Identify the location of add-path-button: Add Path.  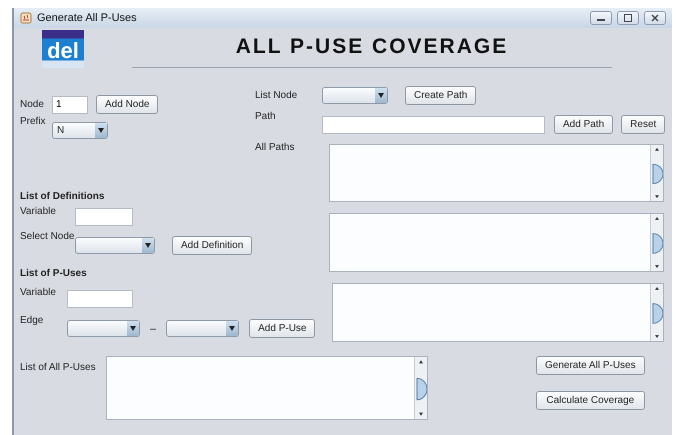
(584, 124).